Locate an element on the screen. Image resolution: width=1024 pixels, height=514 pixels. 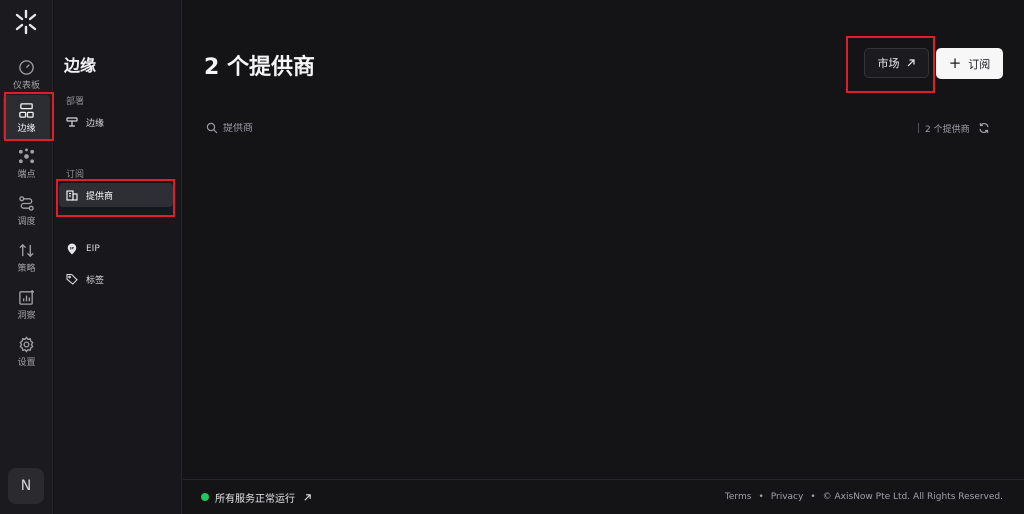
search-icon is located at coordinates (212, 128).